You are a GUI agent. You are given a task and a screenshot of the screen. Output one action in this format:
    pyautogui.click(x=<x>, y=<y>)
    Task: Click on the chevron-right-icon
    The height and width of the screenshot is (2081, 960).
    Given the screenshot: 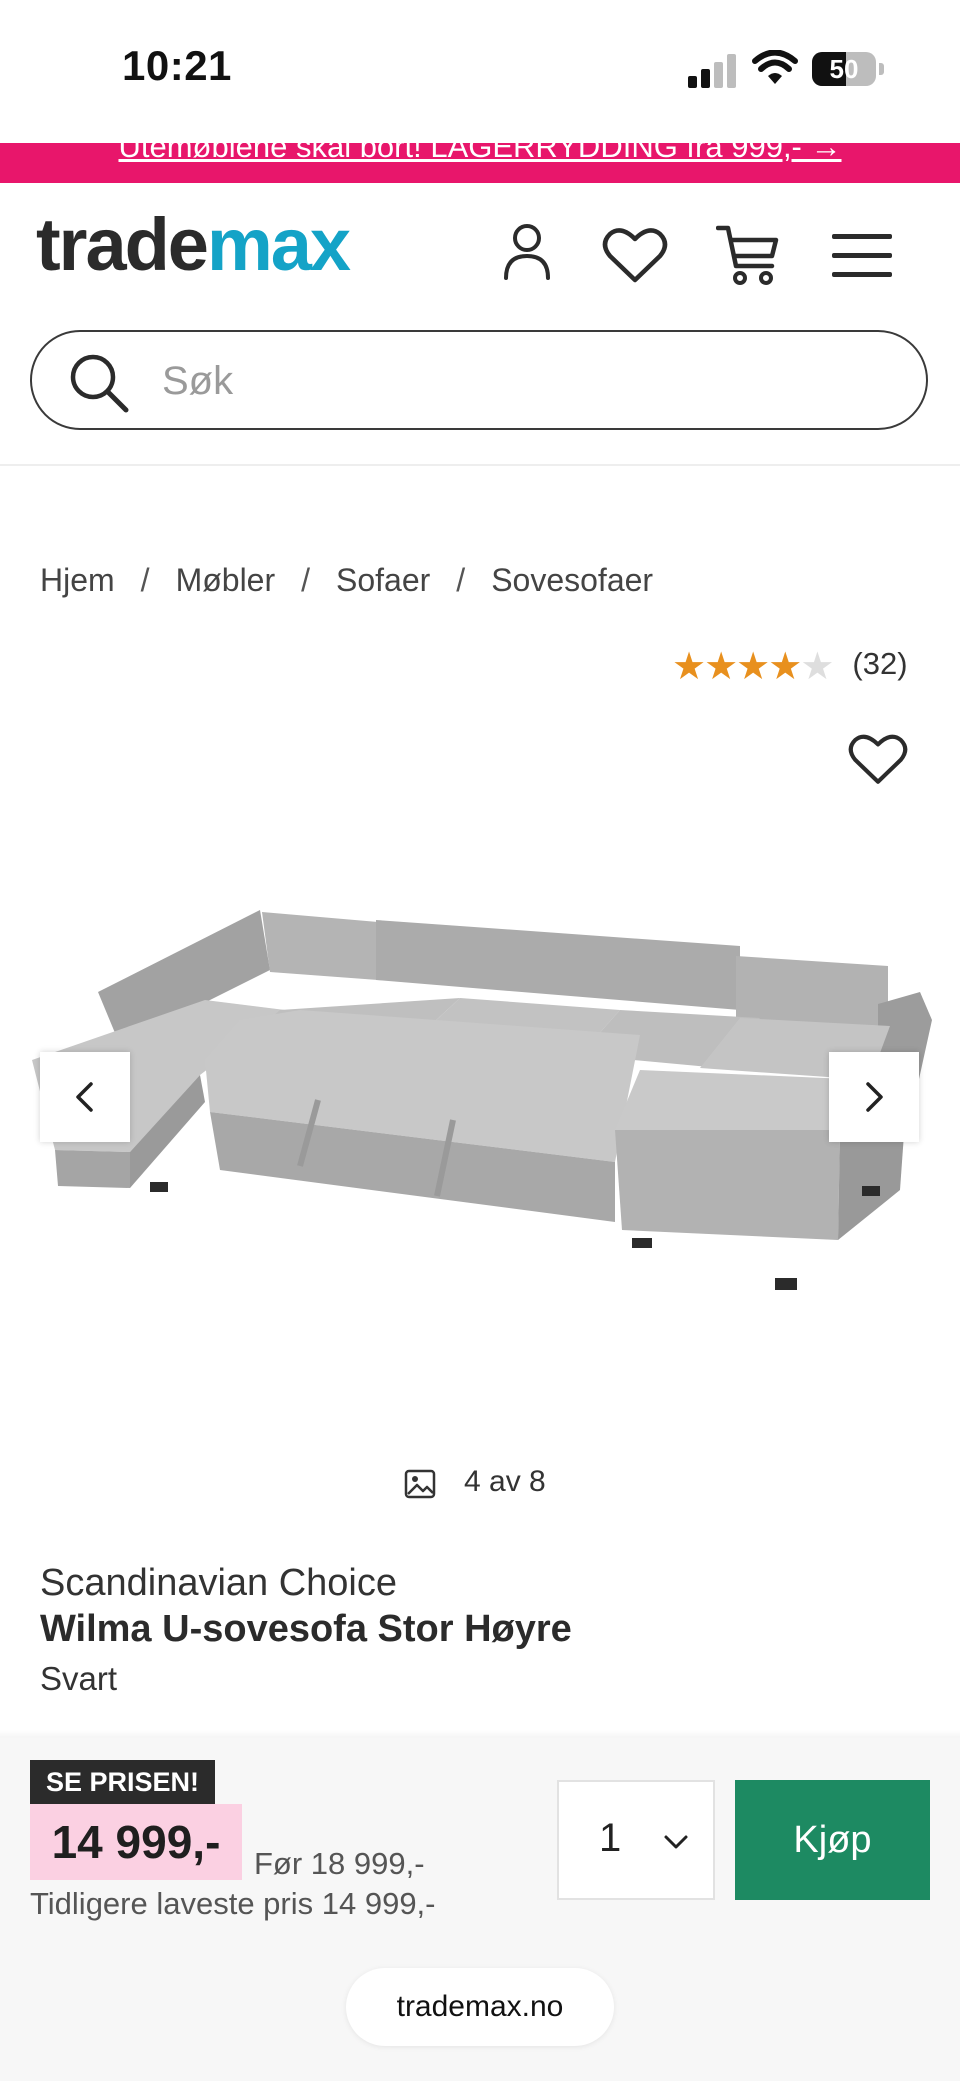 What is the action you would take?
    pyautogui.click(x=874, y=1097)
    